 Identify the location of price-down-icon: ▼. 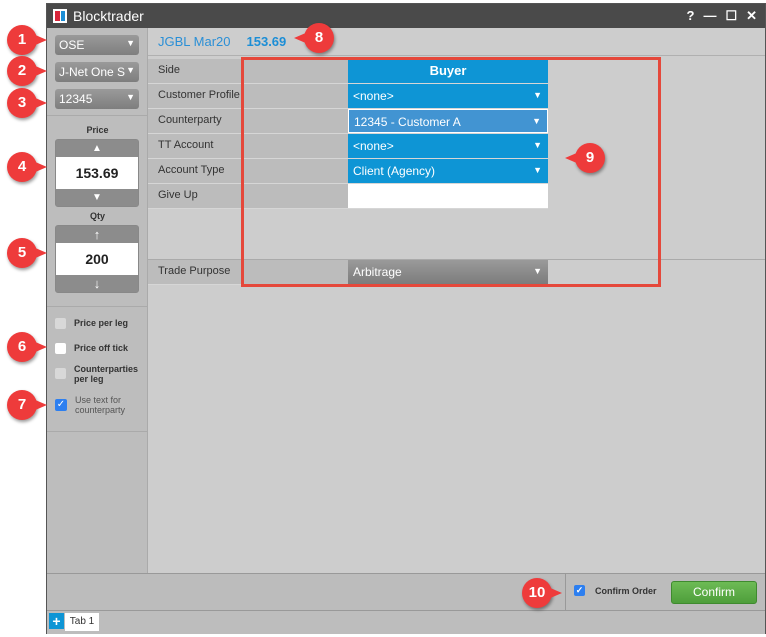
(97, 197).